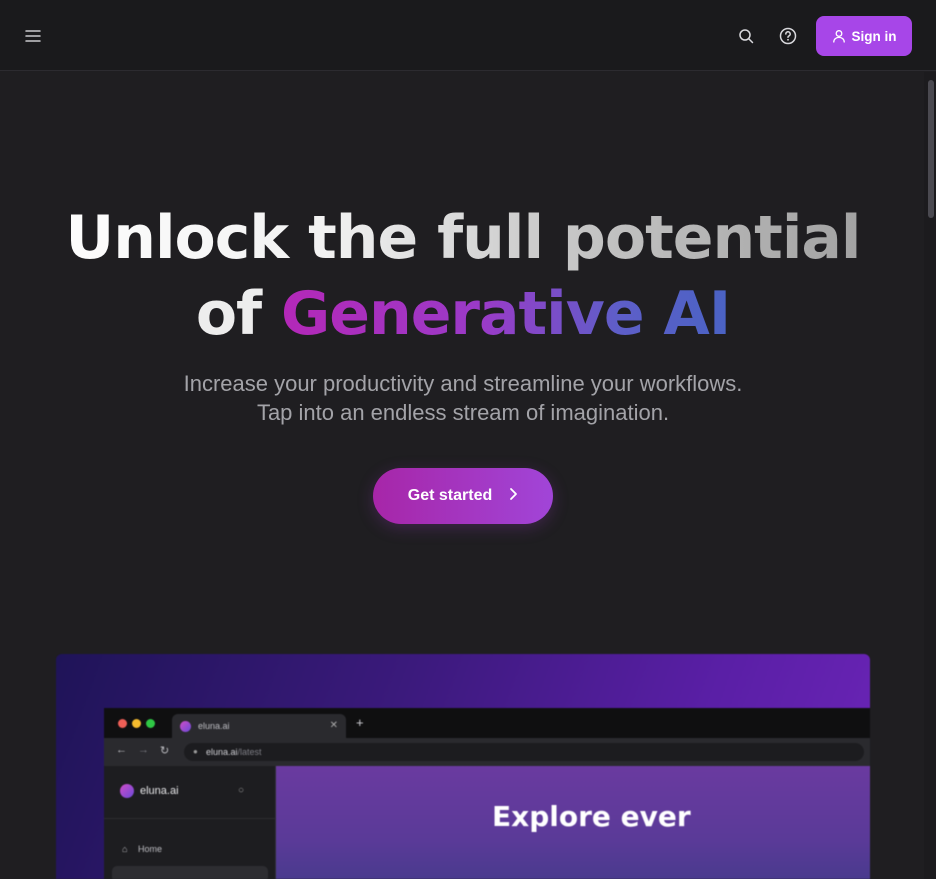 Image resolution: width=936 pixels, height=879 pixels. Describe the element at coordinates (143, 750) in the screenshot. I see `forward-arrow-icon: →` at that location.